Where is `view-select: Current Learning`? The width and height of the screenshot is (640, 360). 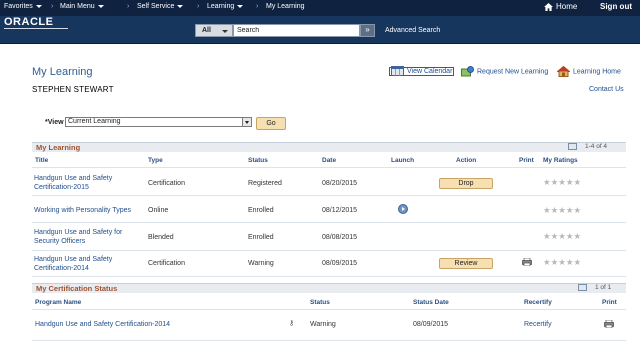 view-select: Current Learning is located at coordinates (158, 122).